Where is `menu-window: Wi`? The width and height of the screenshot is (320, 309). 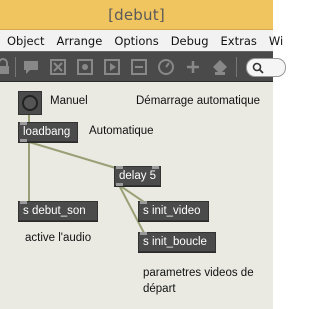
menu-window: Wi is located at coordinates (275, 41).